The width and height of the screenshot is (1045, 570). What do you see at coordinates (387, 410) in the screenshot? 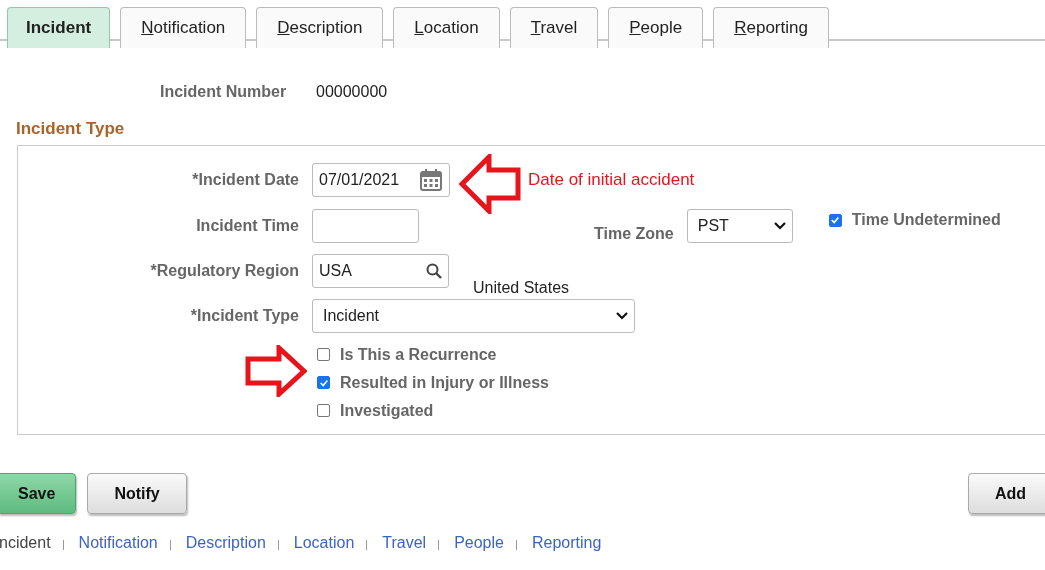
I see `checkbox-label: Investigated` at bounding box center [387, 410].